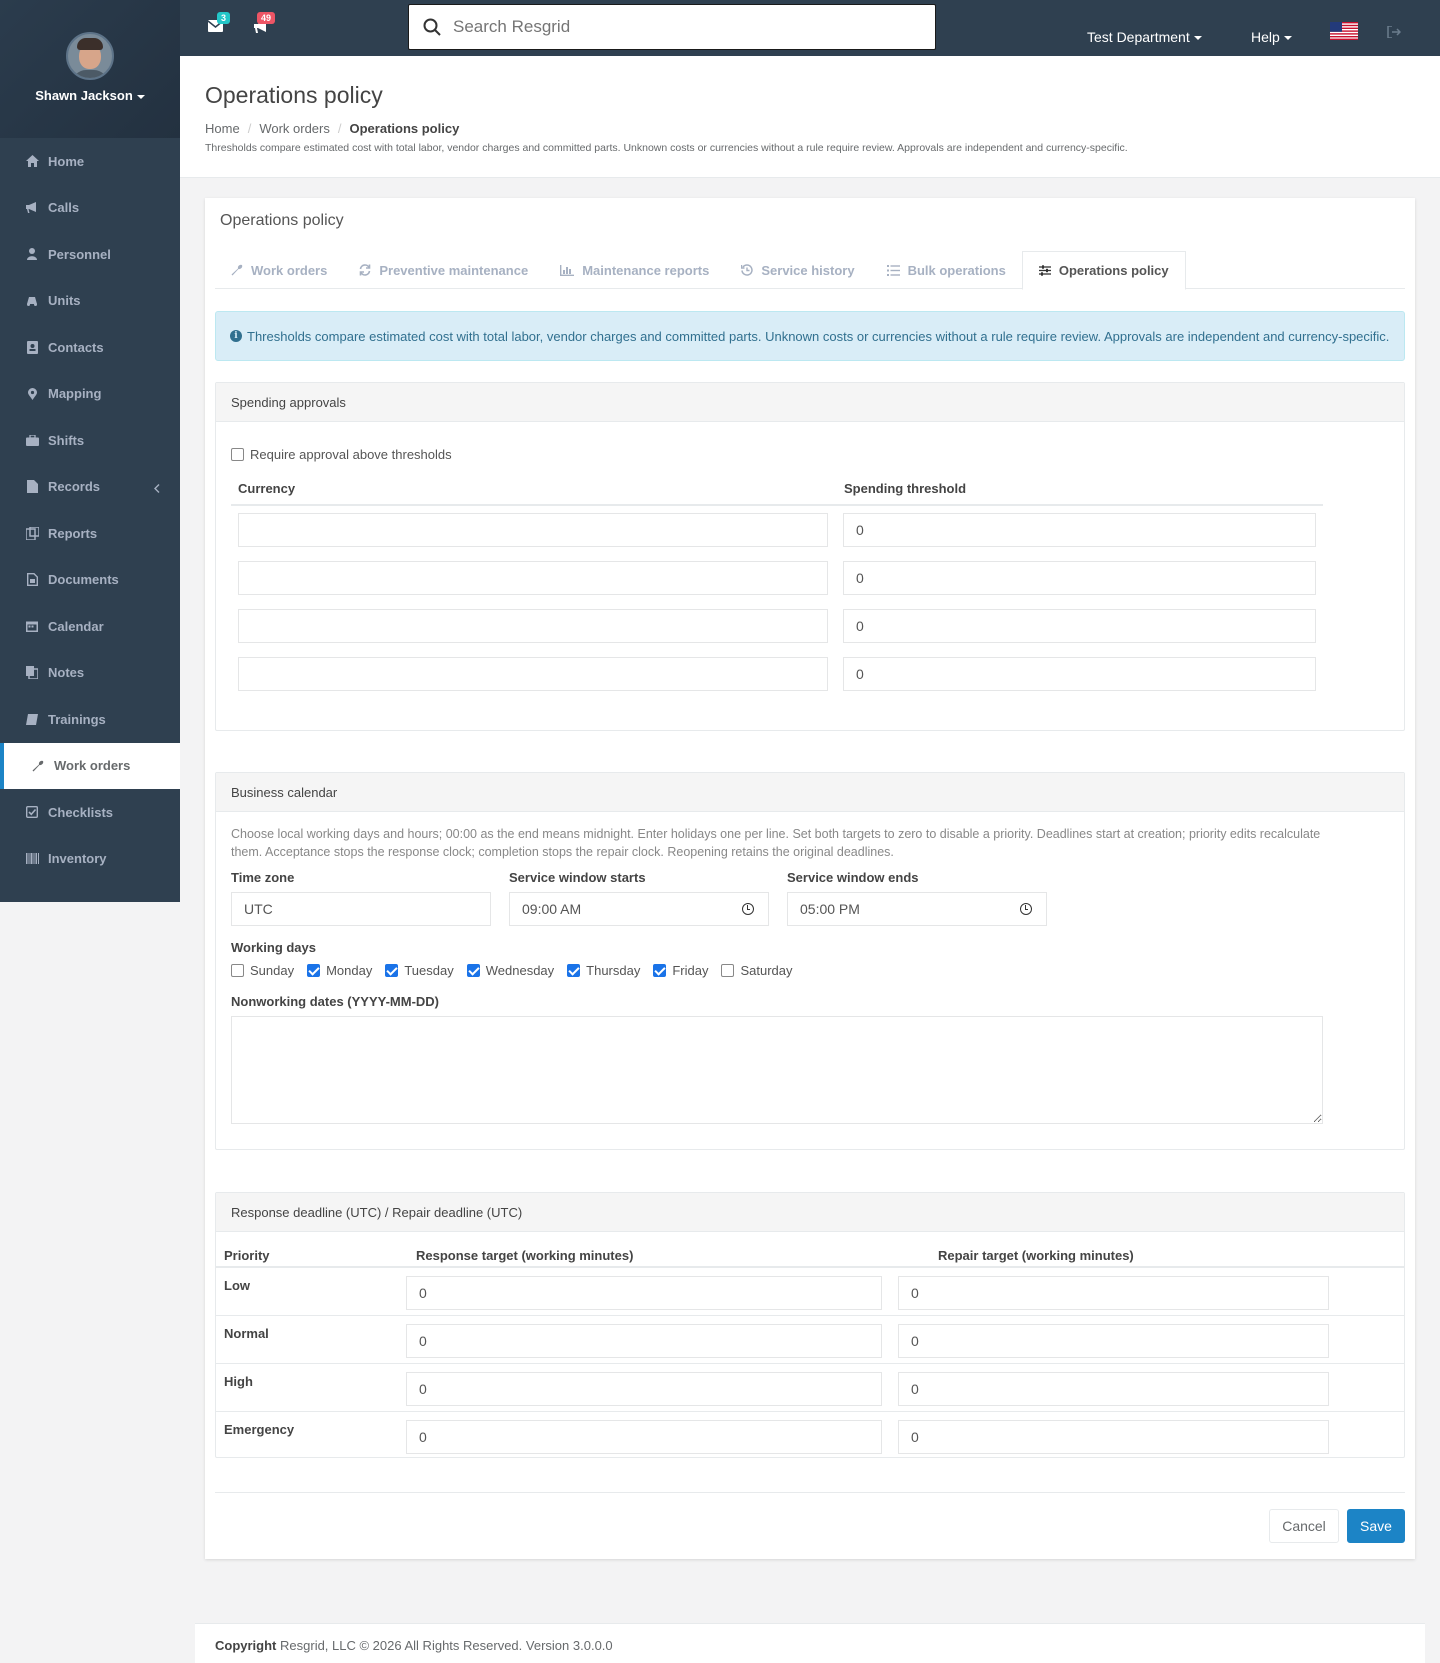  I want to click on panel-title: Operations policy, so click(282, 220).